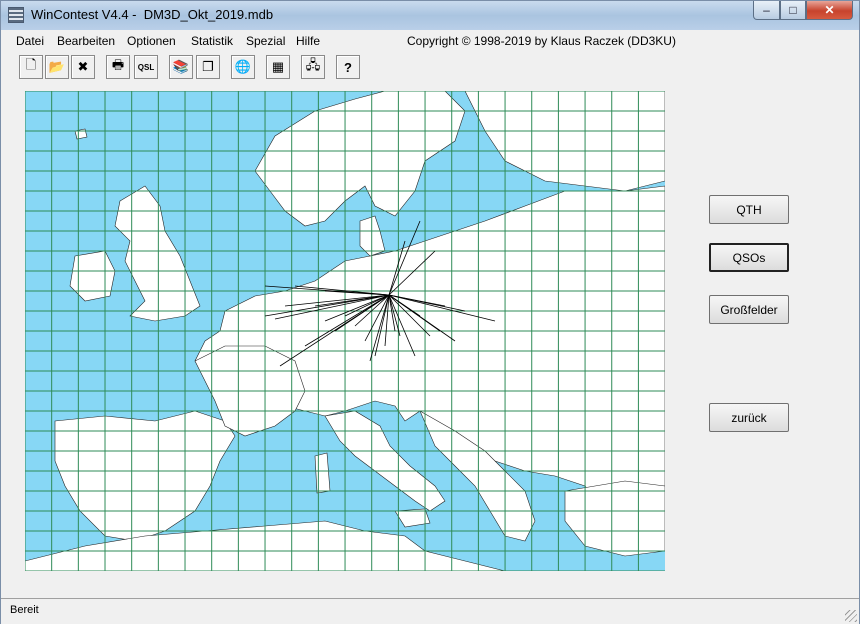  I want to click on qsos-button: QSOs, so click(749, 257).